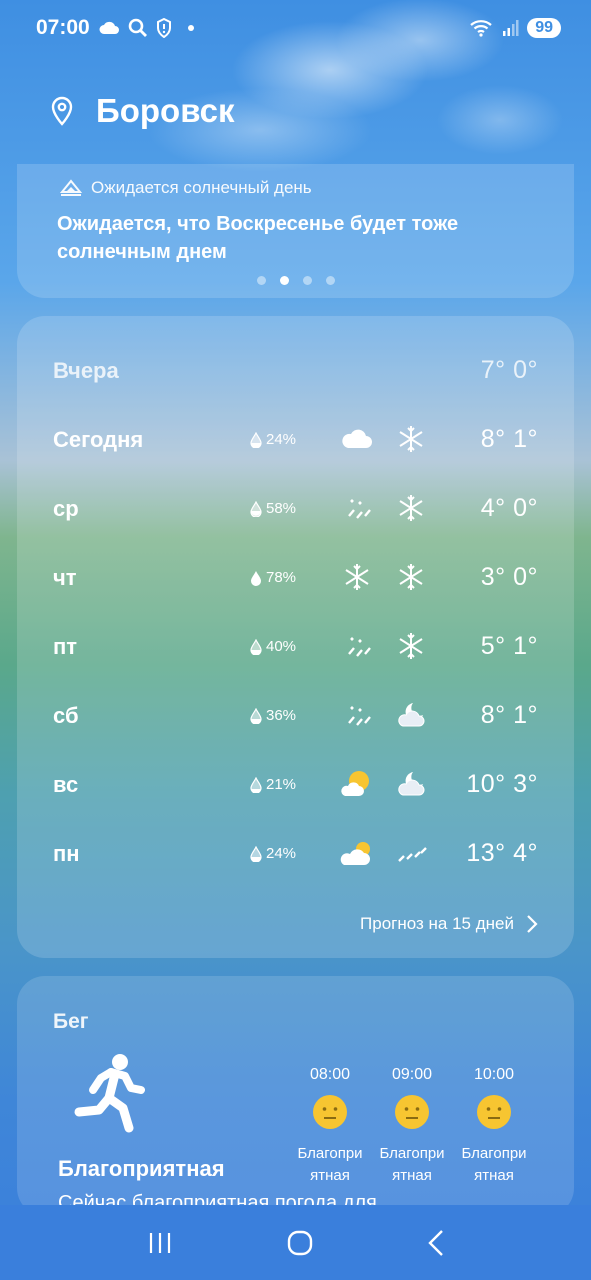 The image size is (591, 1280). What do you see at coordinates (66, 784) in the screenshot?
I see `forecast-day: вс` at bounding box center [66, 784].